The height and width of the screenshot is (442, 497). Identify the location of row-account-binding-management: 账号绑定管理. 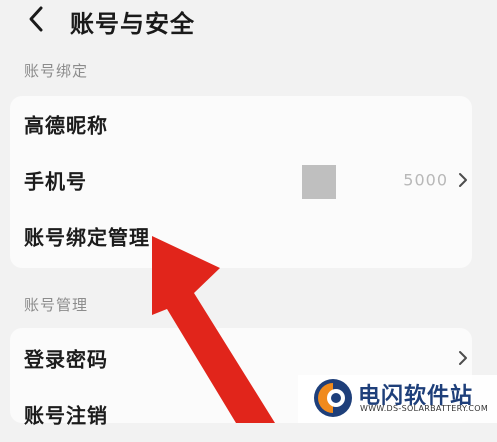
(241, 236).